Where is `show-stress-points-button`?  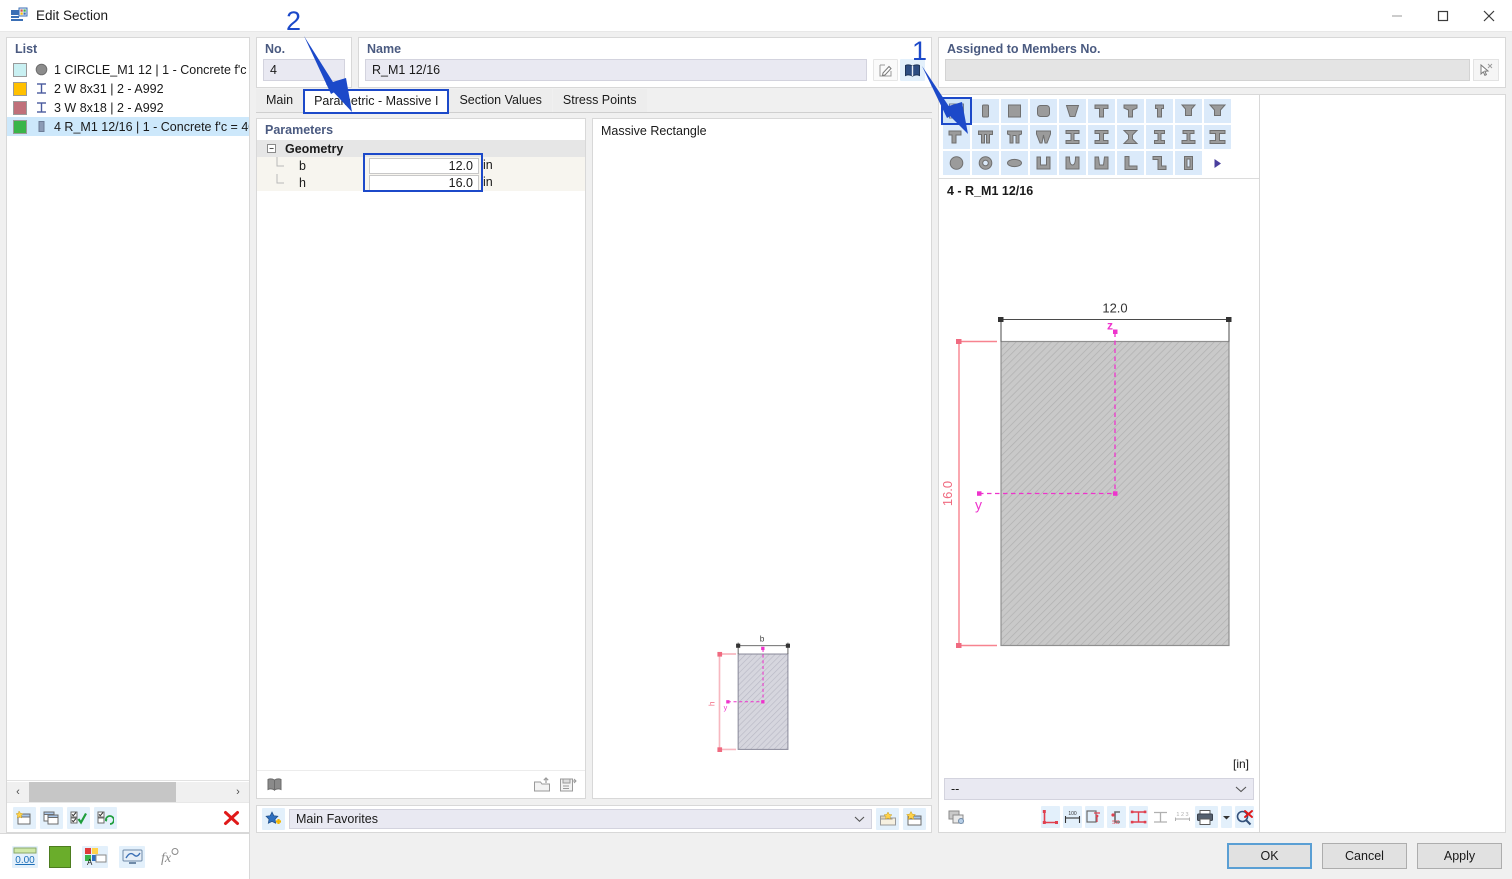
show-stress-points-button is located at coordinates (1138, 817).